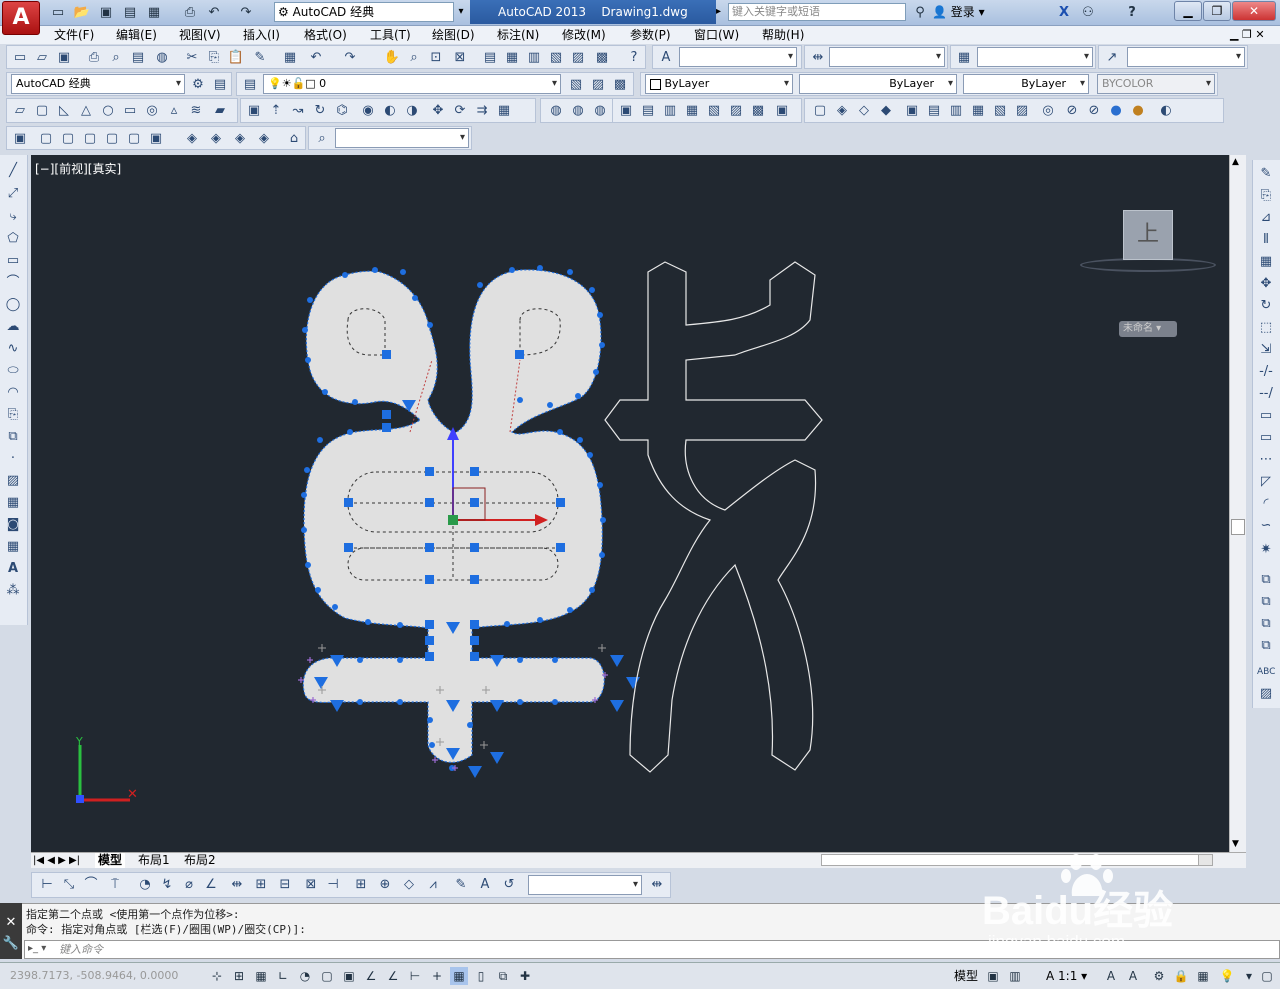 Image resolution: width=1280 pixels, height=989 pixels. I want to click on center-mark-icon: ⊕, so click(385, 885).